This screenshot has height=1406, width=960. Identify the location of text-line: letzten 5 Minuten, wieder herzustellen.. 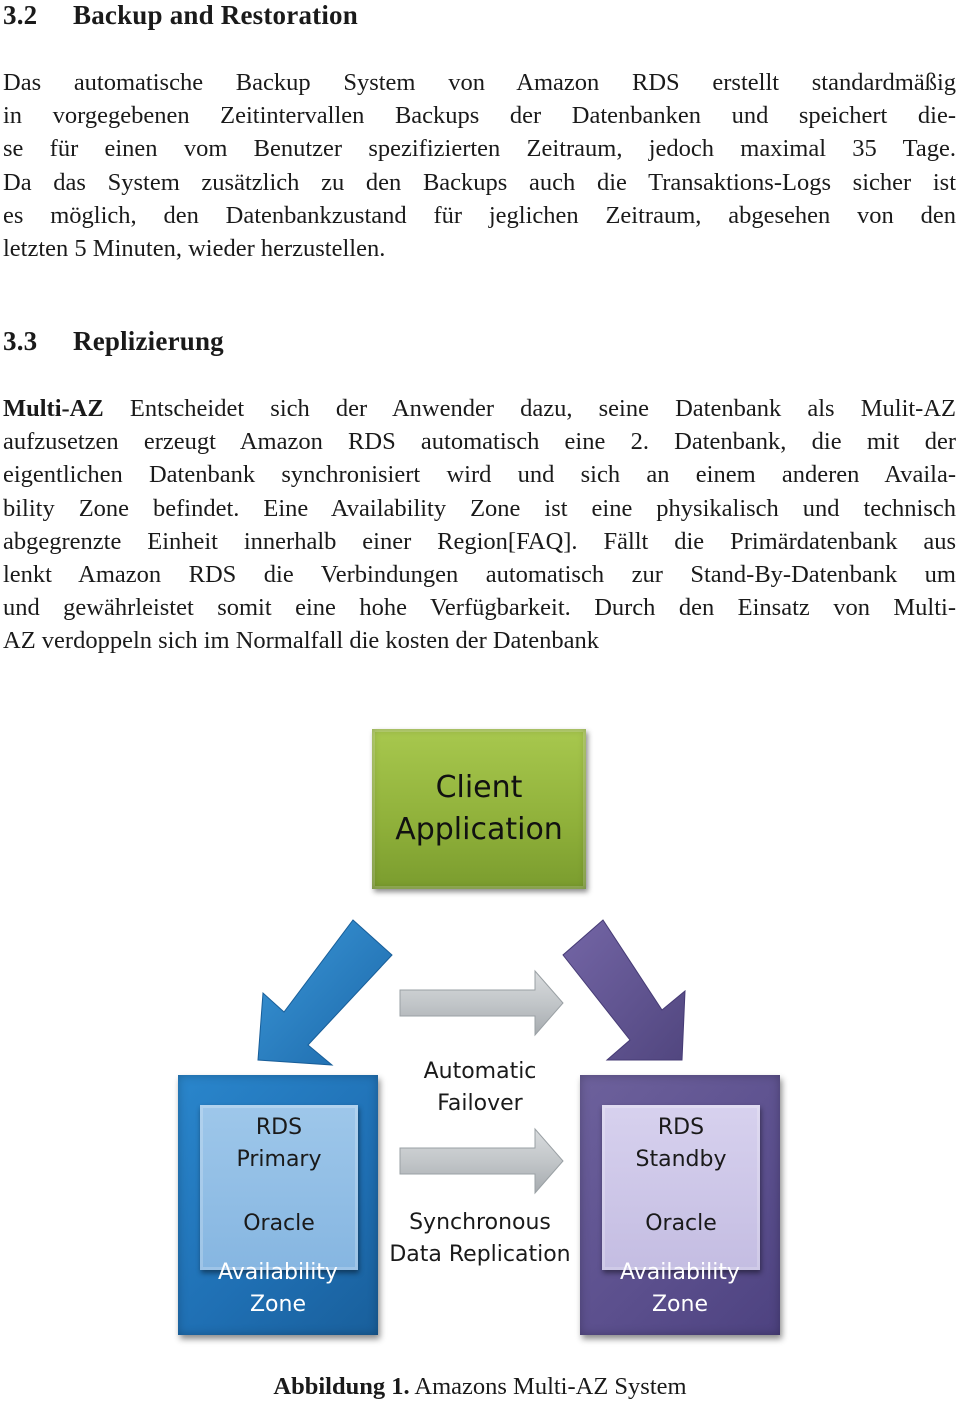
(194, 249).